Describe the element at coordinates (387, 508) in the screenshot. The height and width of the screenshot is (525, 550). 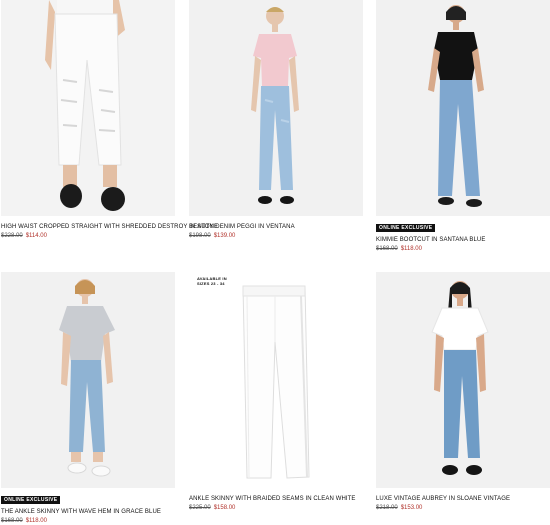
I see `original-price: $218.00` at that location.